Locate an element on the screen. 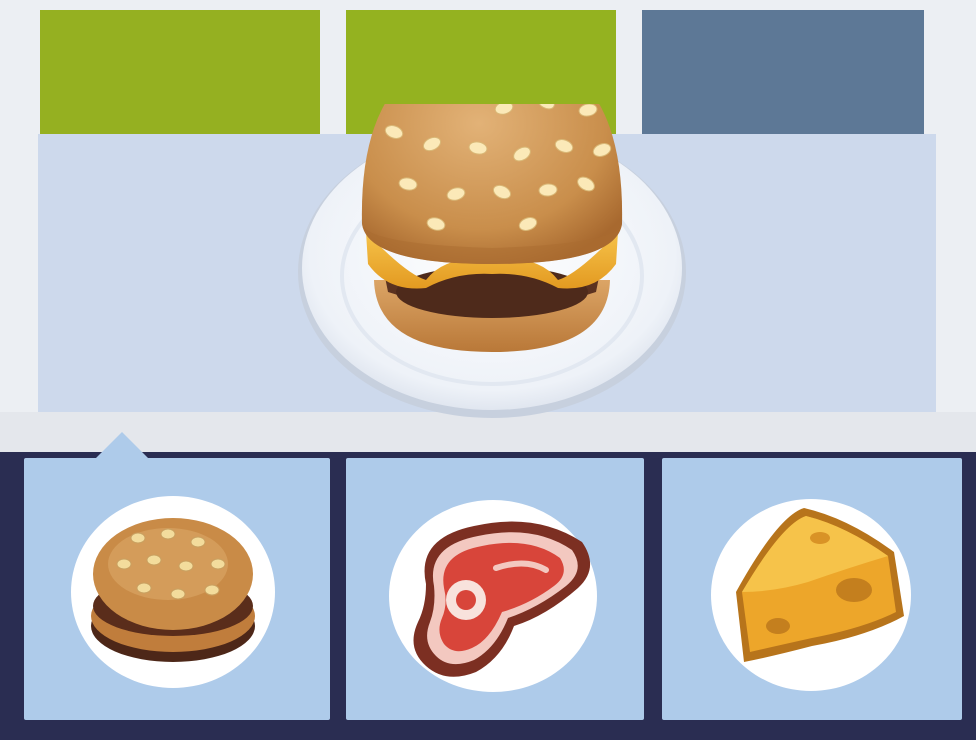 This screenshot has width=976, height=740. ingredient-bun is located at coordinates (173, 592).